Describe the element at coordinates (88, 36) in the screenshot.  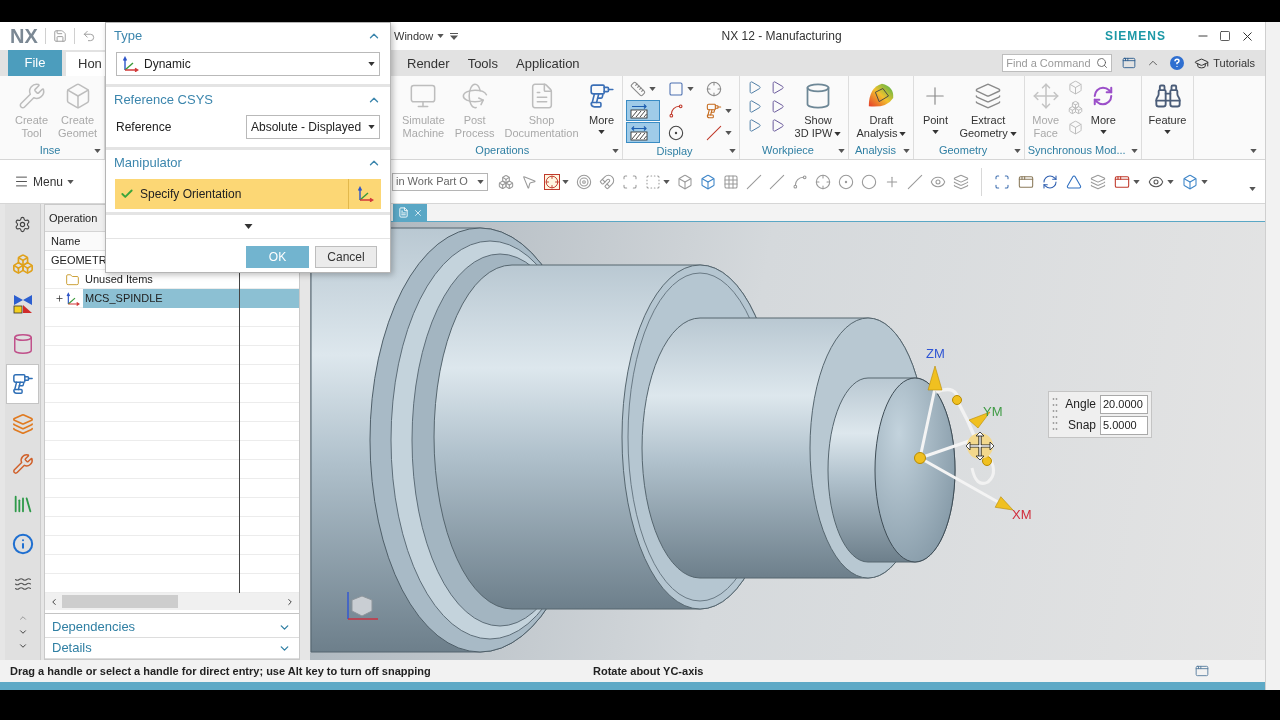
I see `undo-icon` at that location.